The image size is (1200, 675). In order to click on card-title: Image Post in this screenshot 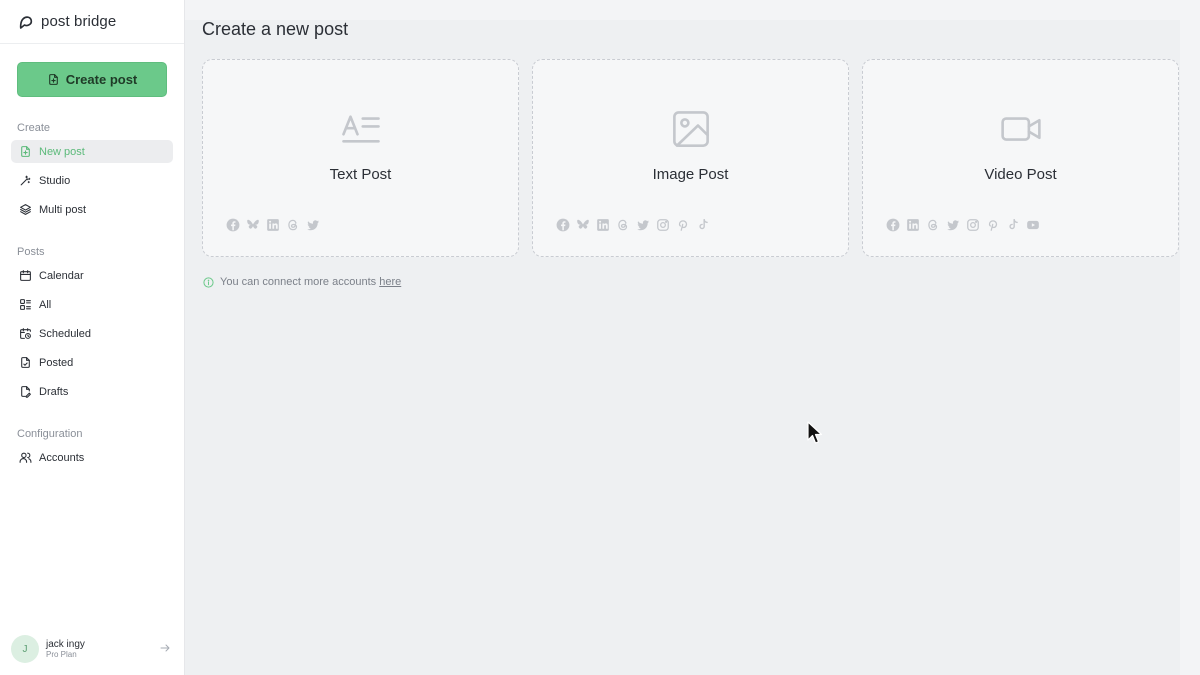, I will do `click(690, 174)`.